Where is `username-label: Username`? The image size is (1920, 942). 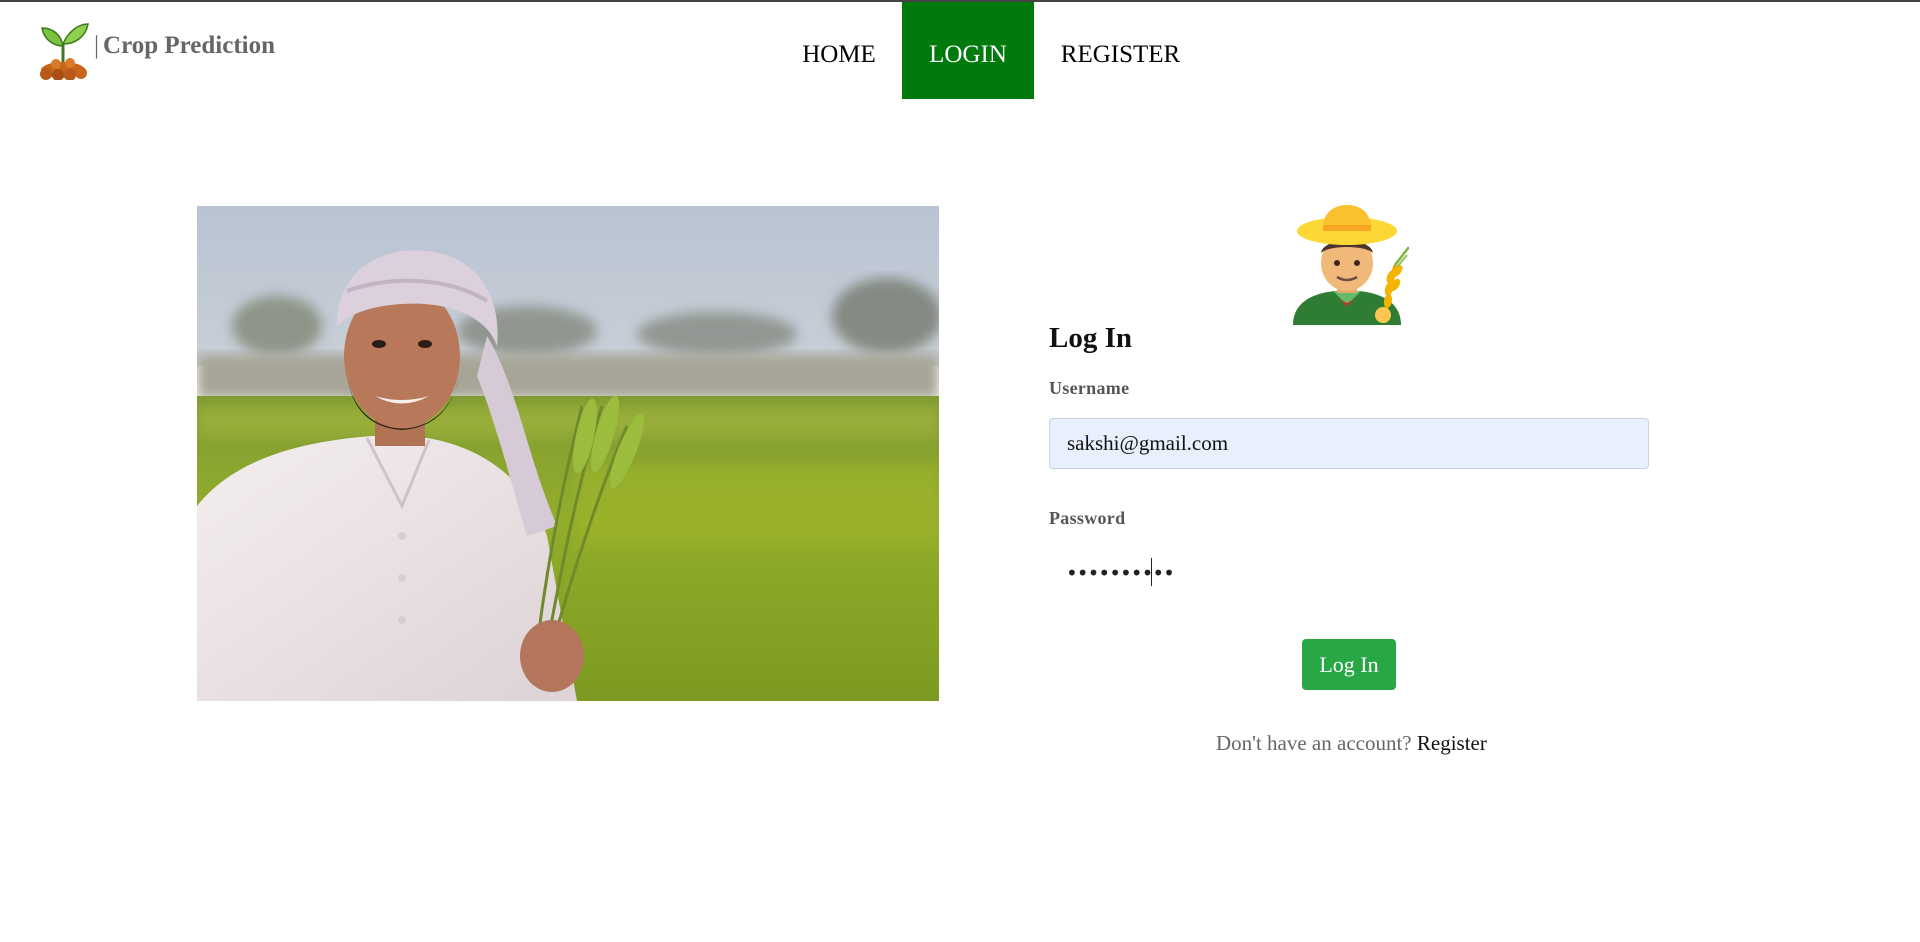 username-label: Username is located at coordinates (1089, 388).